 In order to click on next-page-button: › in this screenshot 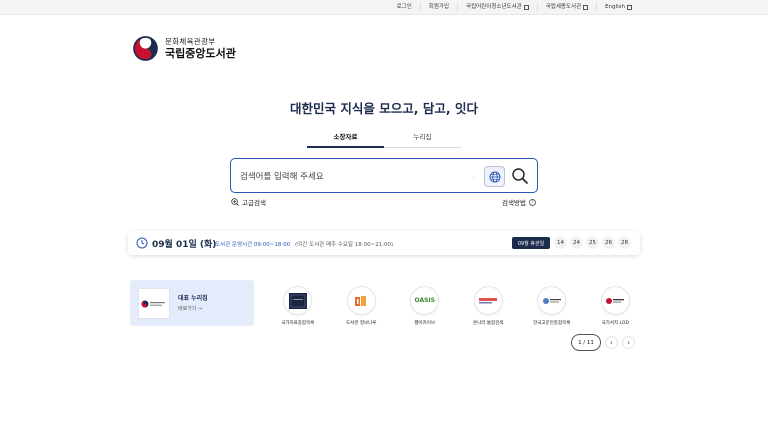, I will do `click(628, 342)`.